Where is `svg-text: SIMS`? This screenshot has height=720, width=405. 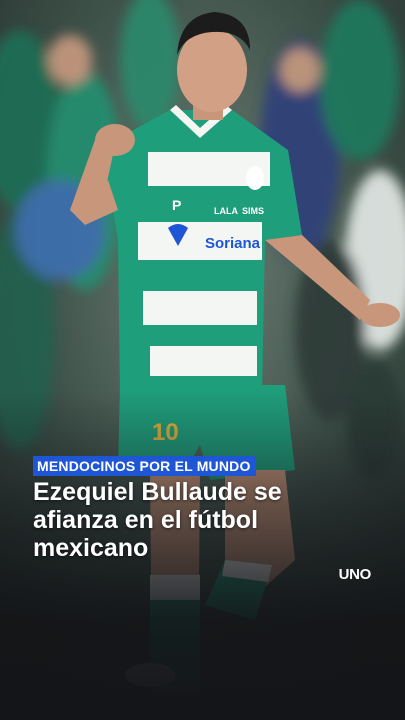
svg-text: SIMS is located at coordinates (253, 211).